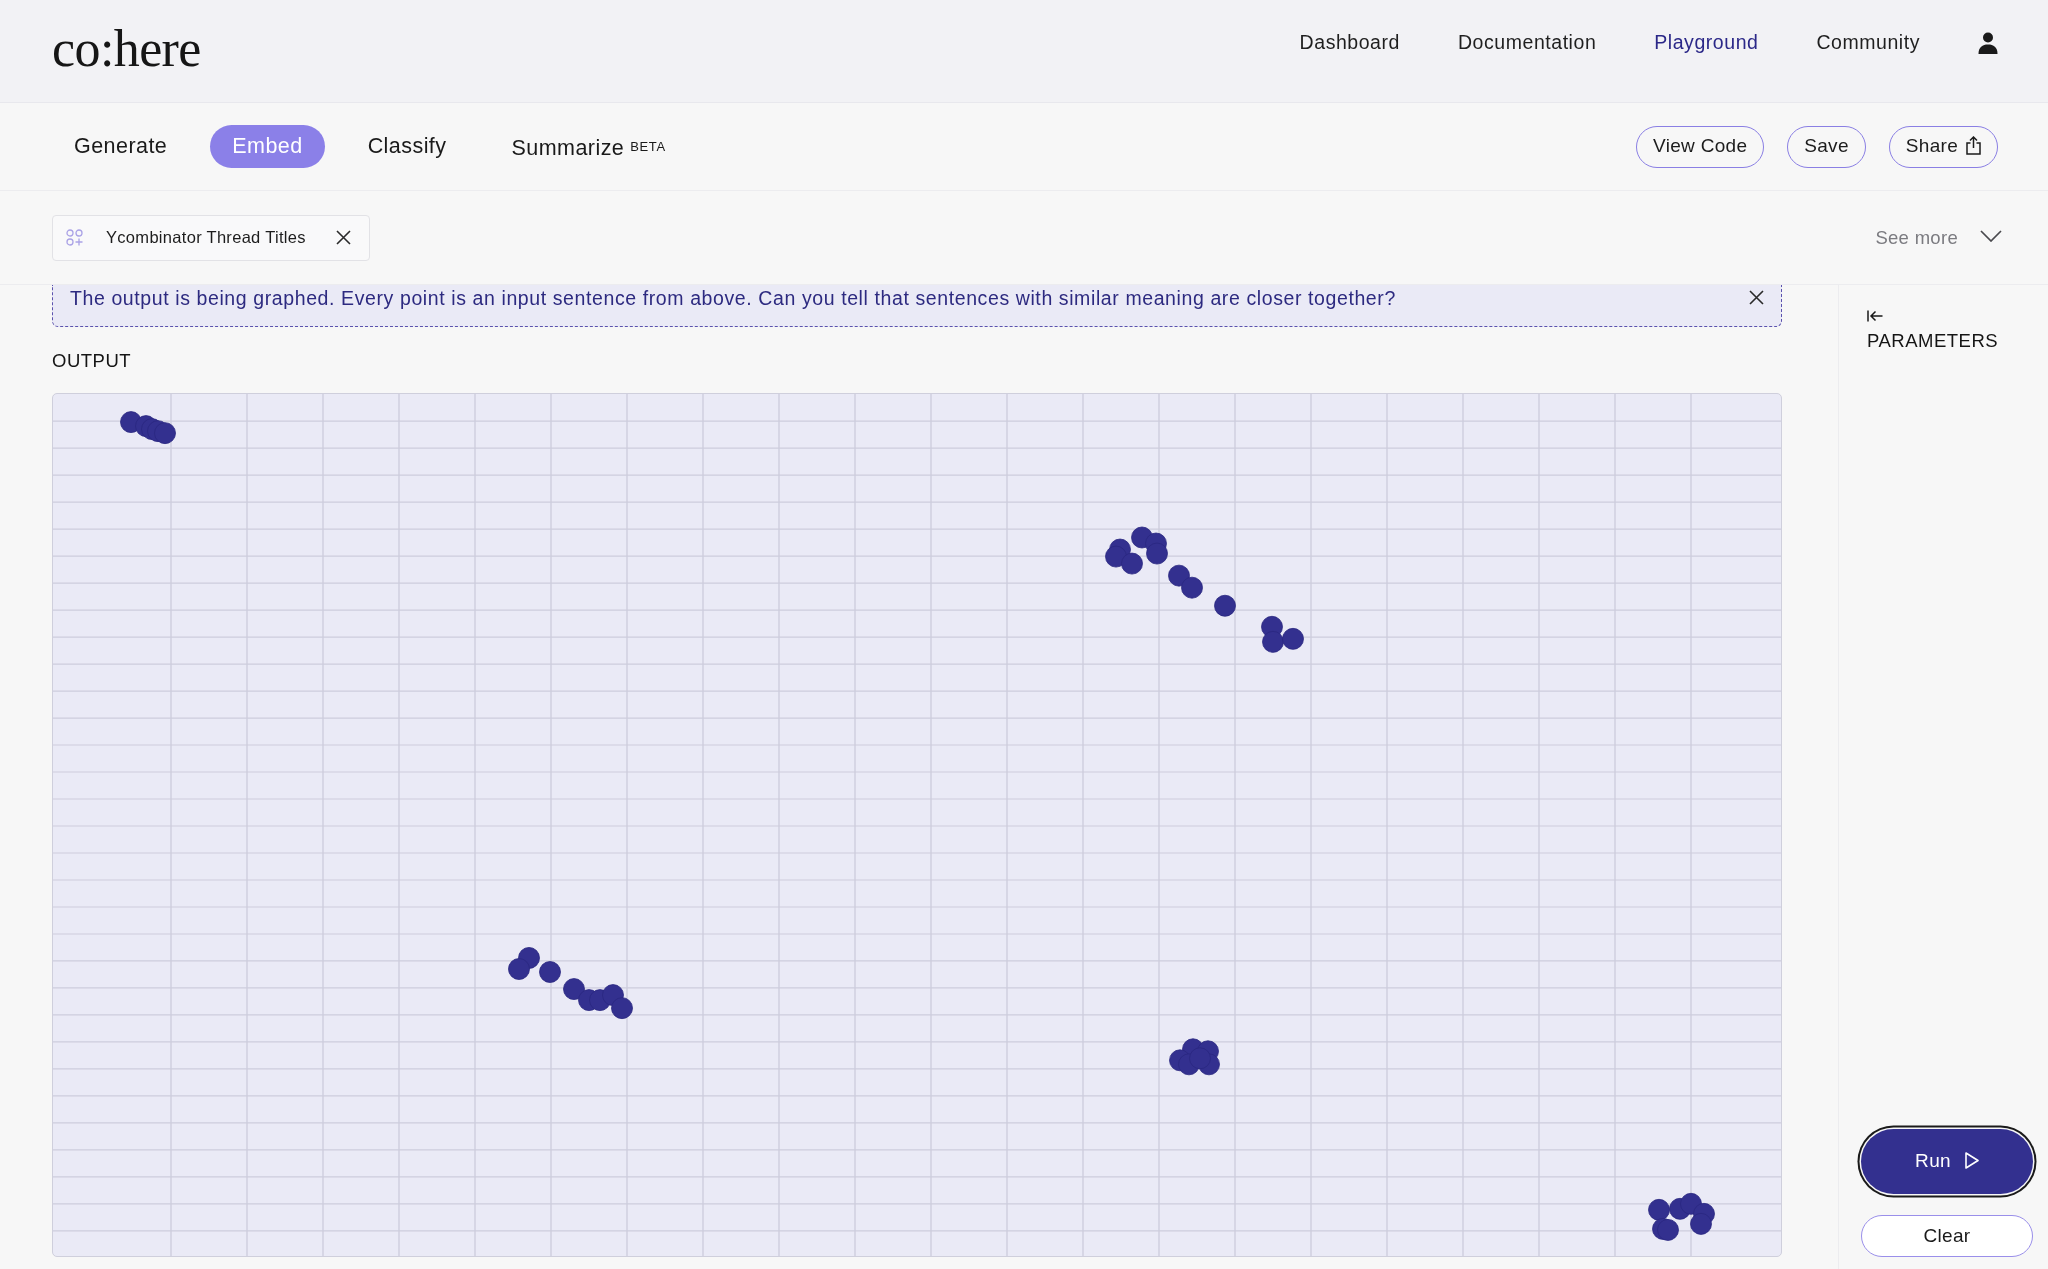  Describe the element at coordinates (1933, 341) in the screenshot. I see `panel-title: PARAMETERS` at that location.